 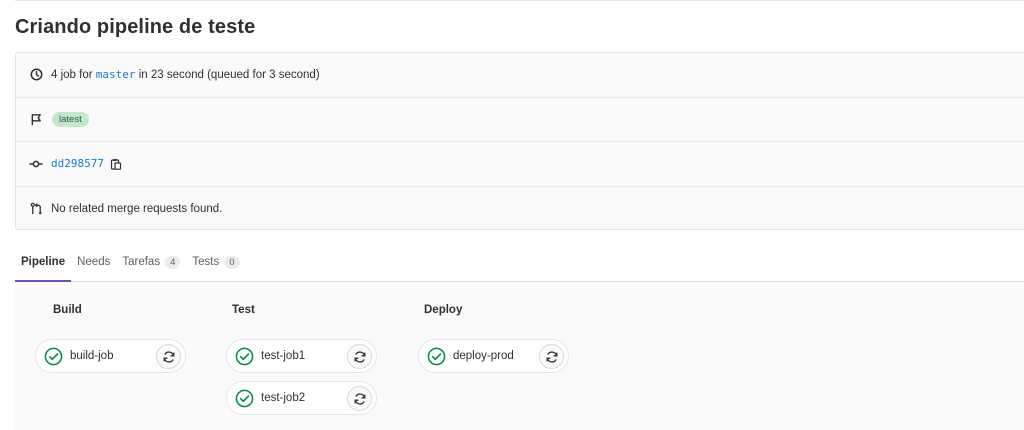 What do you see at coordinates (36, 119) in the screenshot?
I see `flag-icon` at bounding box center [36, 119].